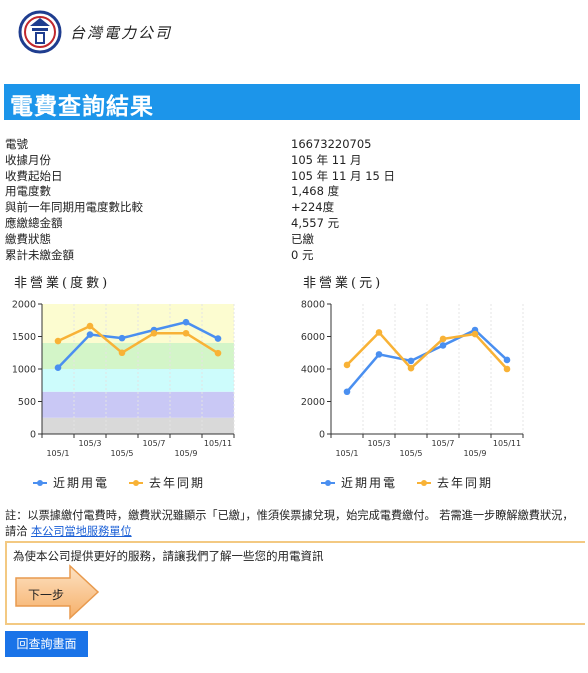  I want to click on page-title-bar: 電費查詢結果, so click(292, 102).